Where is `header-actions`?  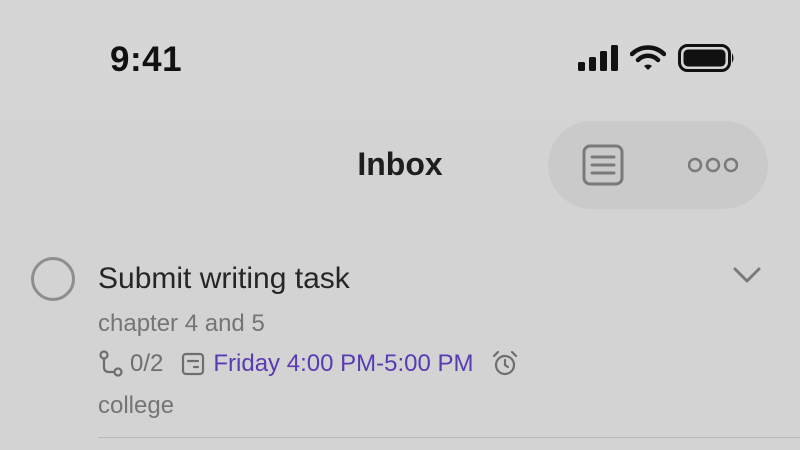
header-actions is located at coordinates (658, 165).